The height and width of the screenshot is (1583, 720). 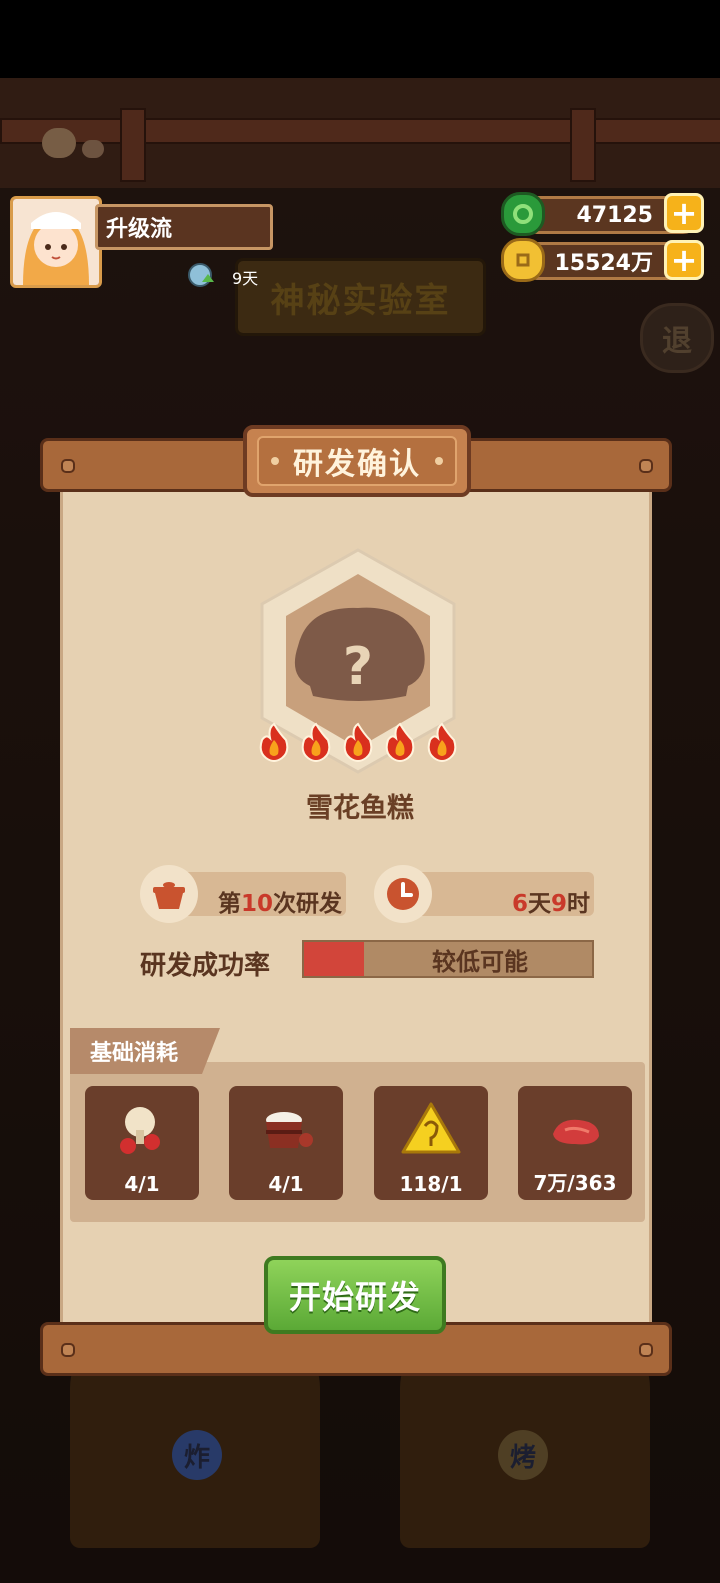 What do you see at coordinates (358, 667) in the screenshot?
I see `unknown-dish-mark: ?` at bounding box center [358, 667].